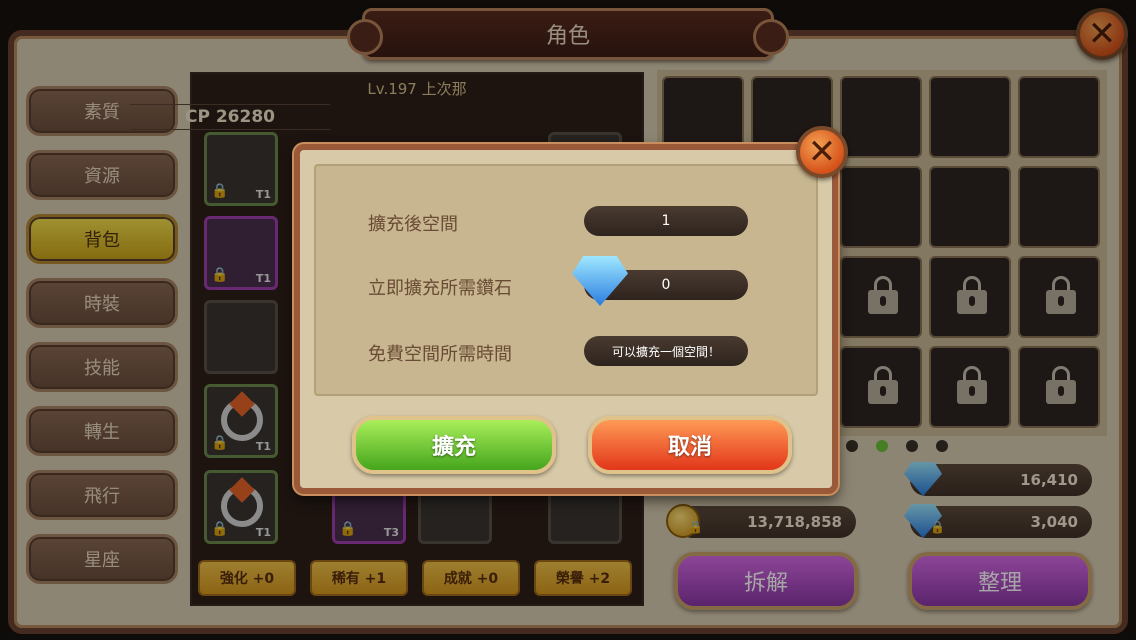 The image size is (1136, 640). I want to click on close-dialog-button: ✕, so click(822, 152).